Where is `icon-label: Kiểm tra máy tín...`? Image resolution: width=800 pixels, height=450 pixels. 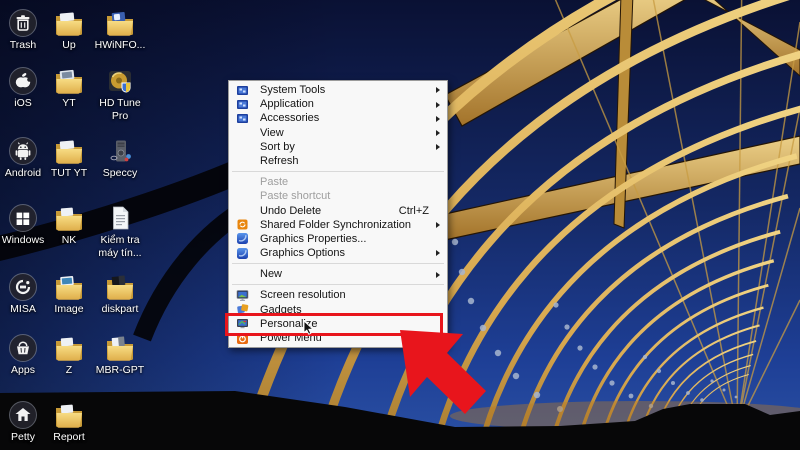 icon-label: Kiểm tra máy tín... is located at coordinates (120, 246).